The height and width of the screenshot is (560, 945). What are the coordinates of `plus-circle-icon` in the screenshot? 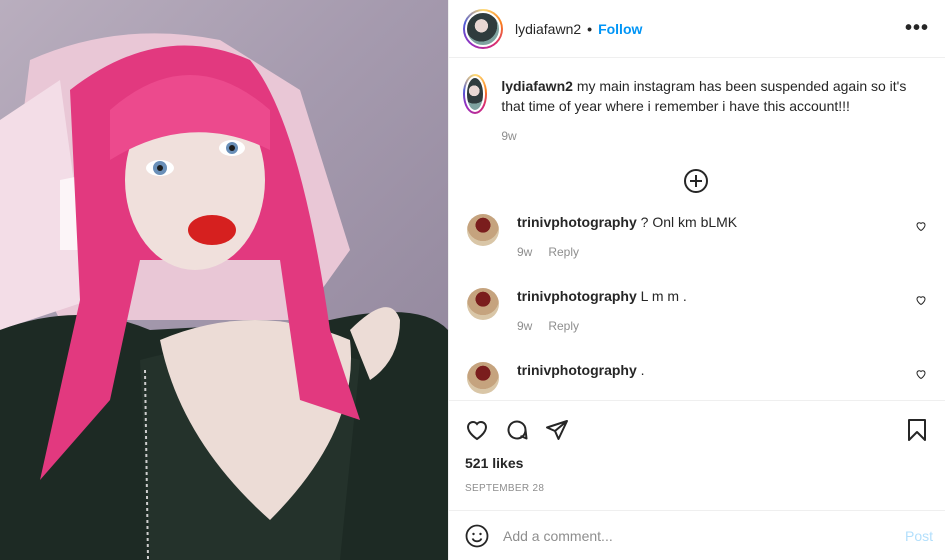 It's located at (696, 181).